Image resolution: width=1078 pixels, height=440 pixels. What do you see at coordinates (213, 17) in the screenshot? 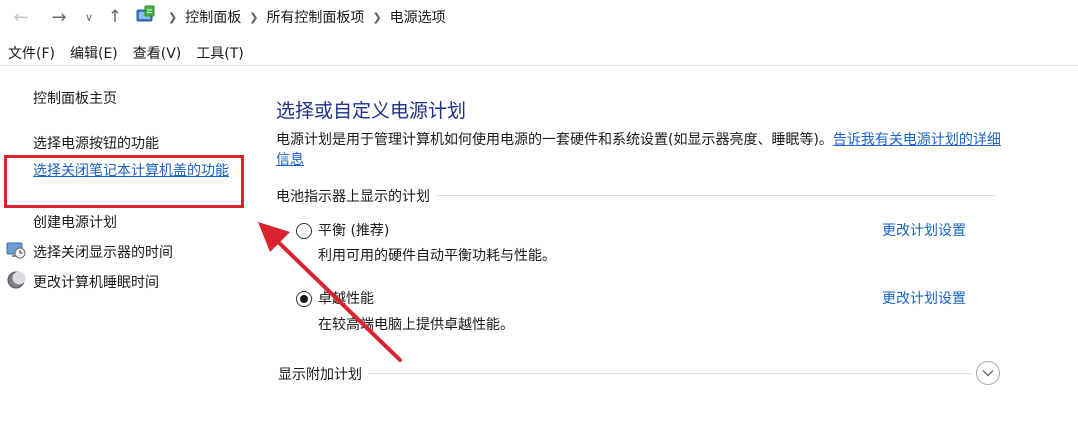
I see `breadcrumb-control-panel: 控制面板` at bounding box center [213, 17].